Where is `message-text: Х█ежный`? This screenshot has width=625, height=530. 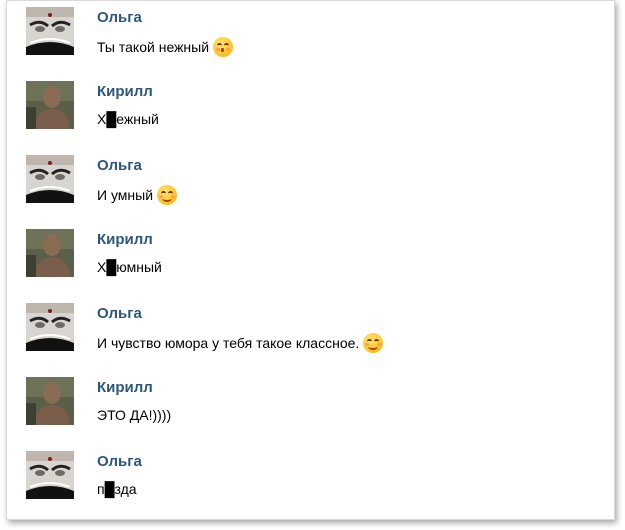
message-text: Х█ежный is located at coordinates (128, 119).